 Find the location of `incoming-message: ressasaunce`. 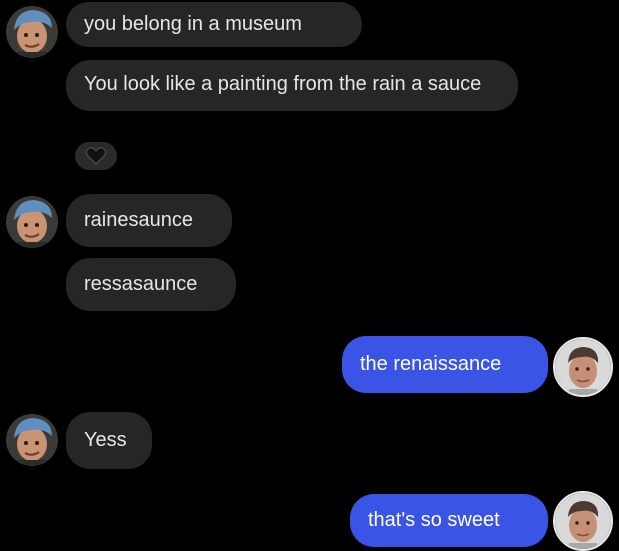

incoming-message: ressasaunce is located at coordinates (151, 284).